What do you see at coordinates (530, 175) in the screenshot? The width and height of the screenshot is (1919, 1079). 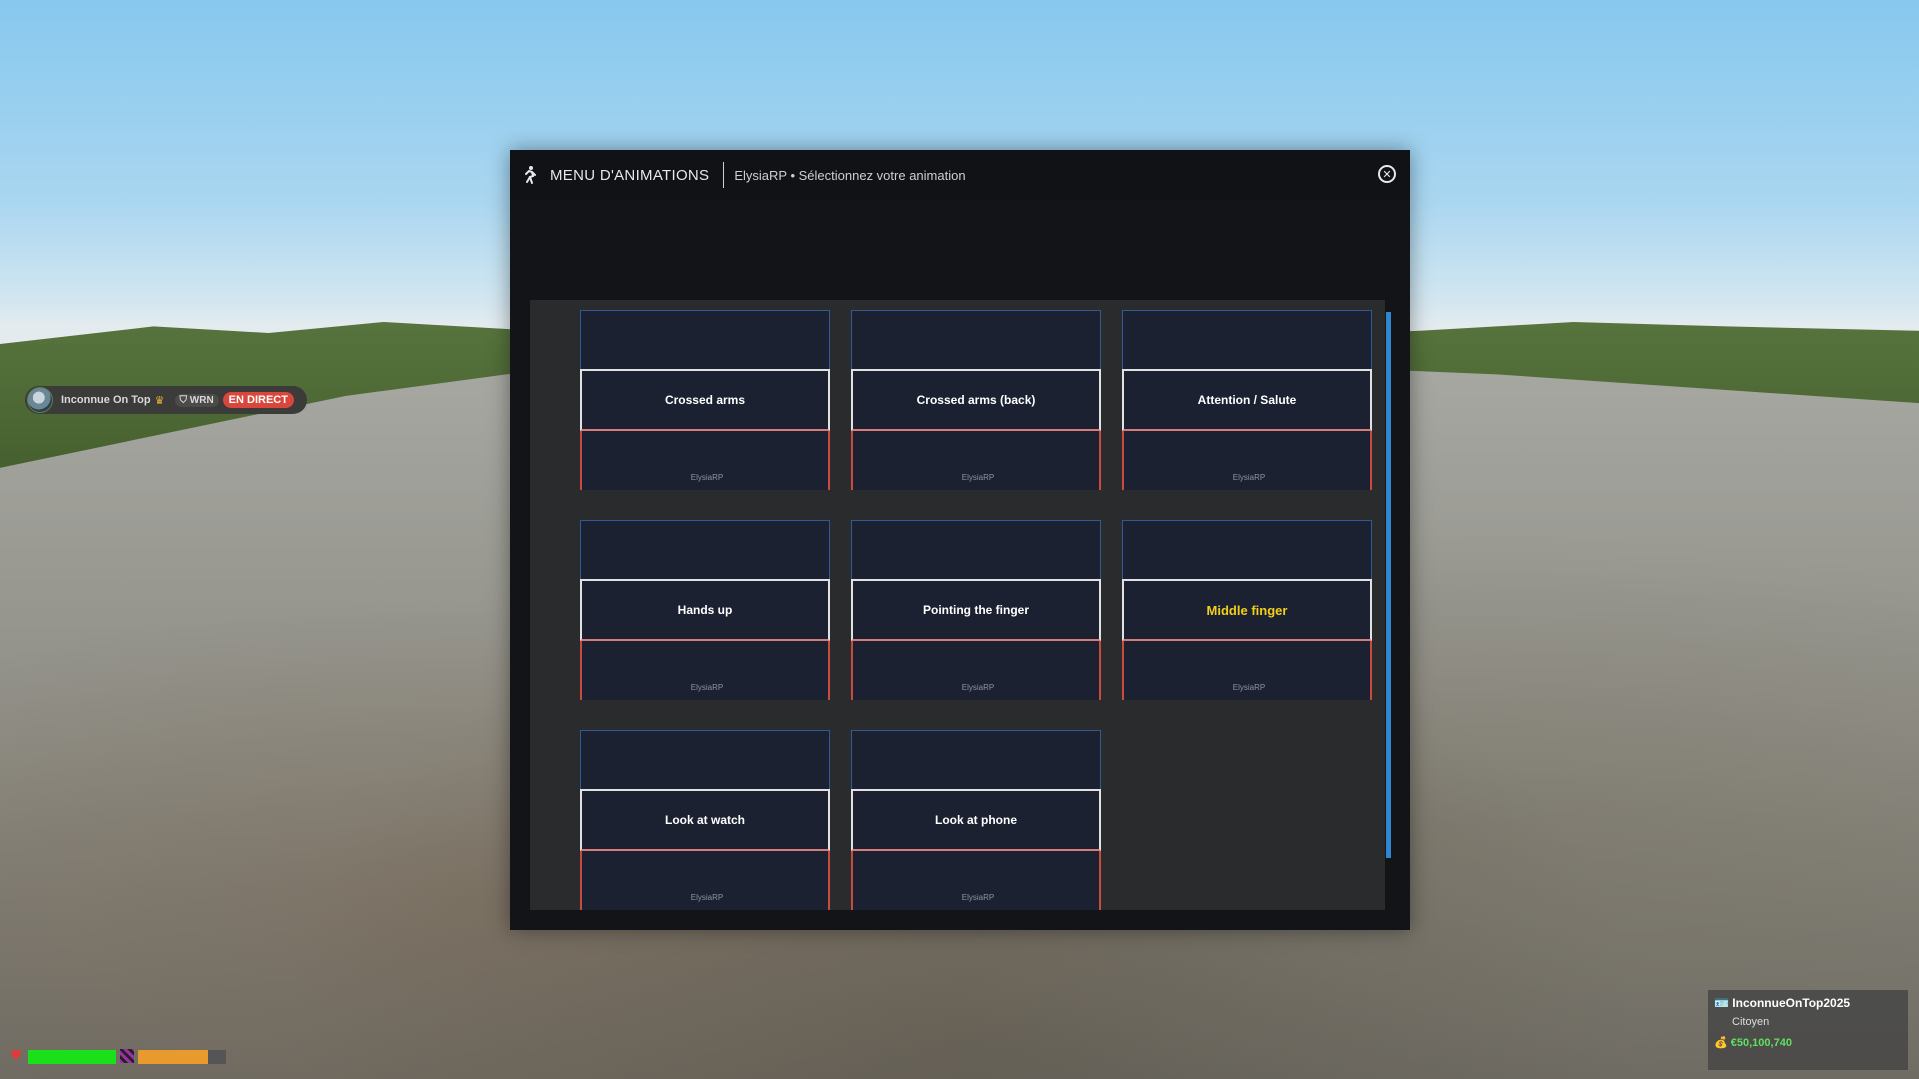 I see `running-person-icon` at bounding box center [530, 175].